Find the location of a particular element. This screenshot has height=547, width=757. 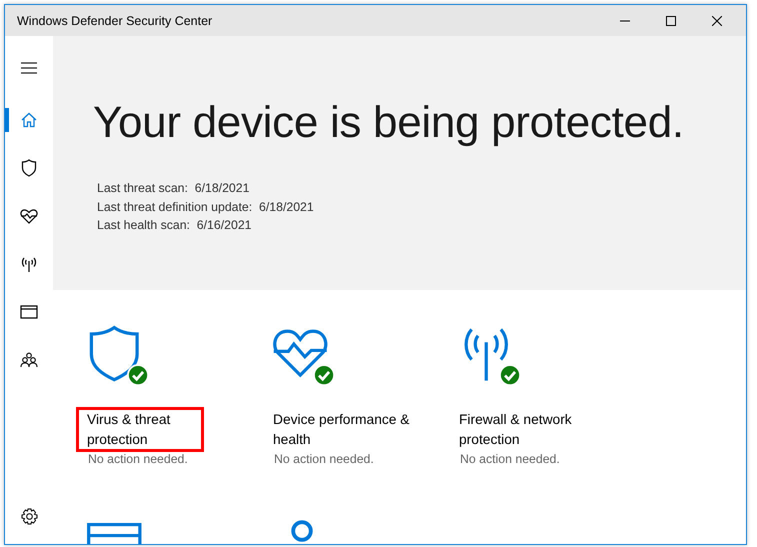

settings-icon is located at coordinates (29, 516).